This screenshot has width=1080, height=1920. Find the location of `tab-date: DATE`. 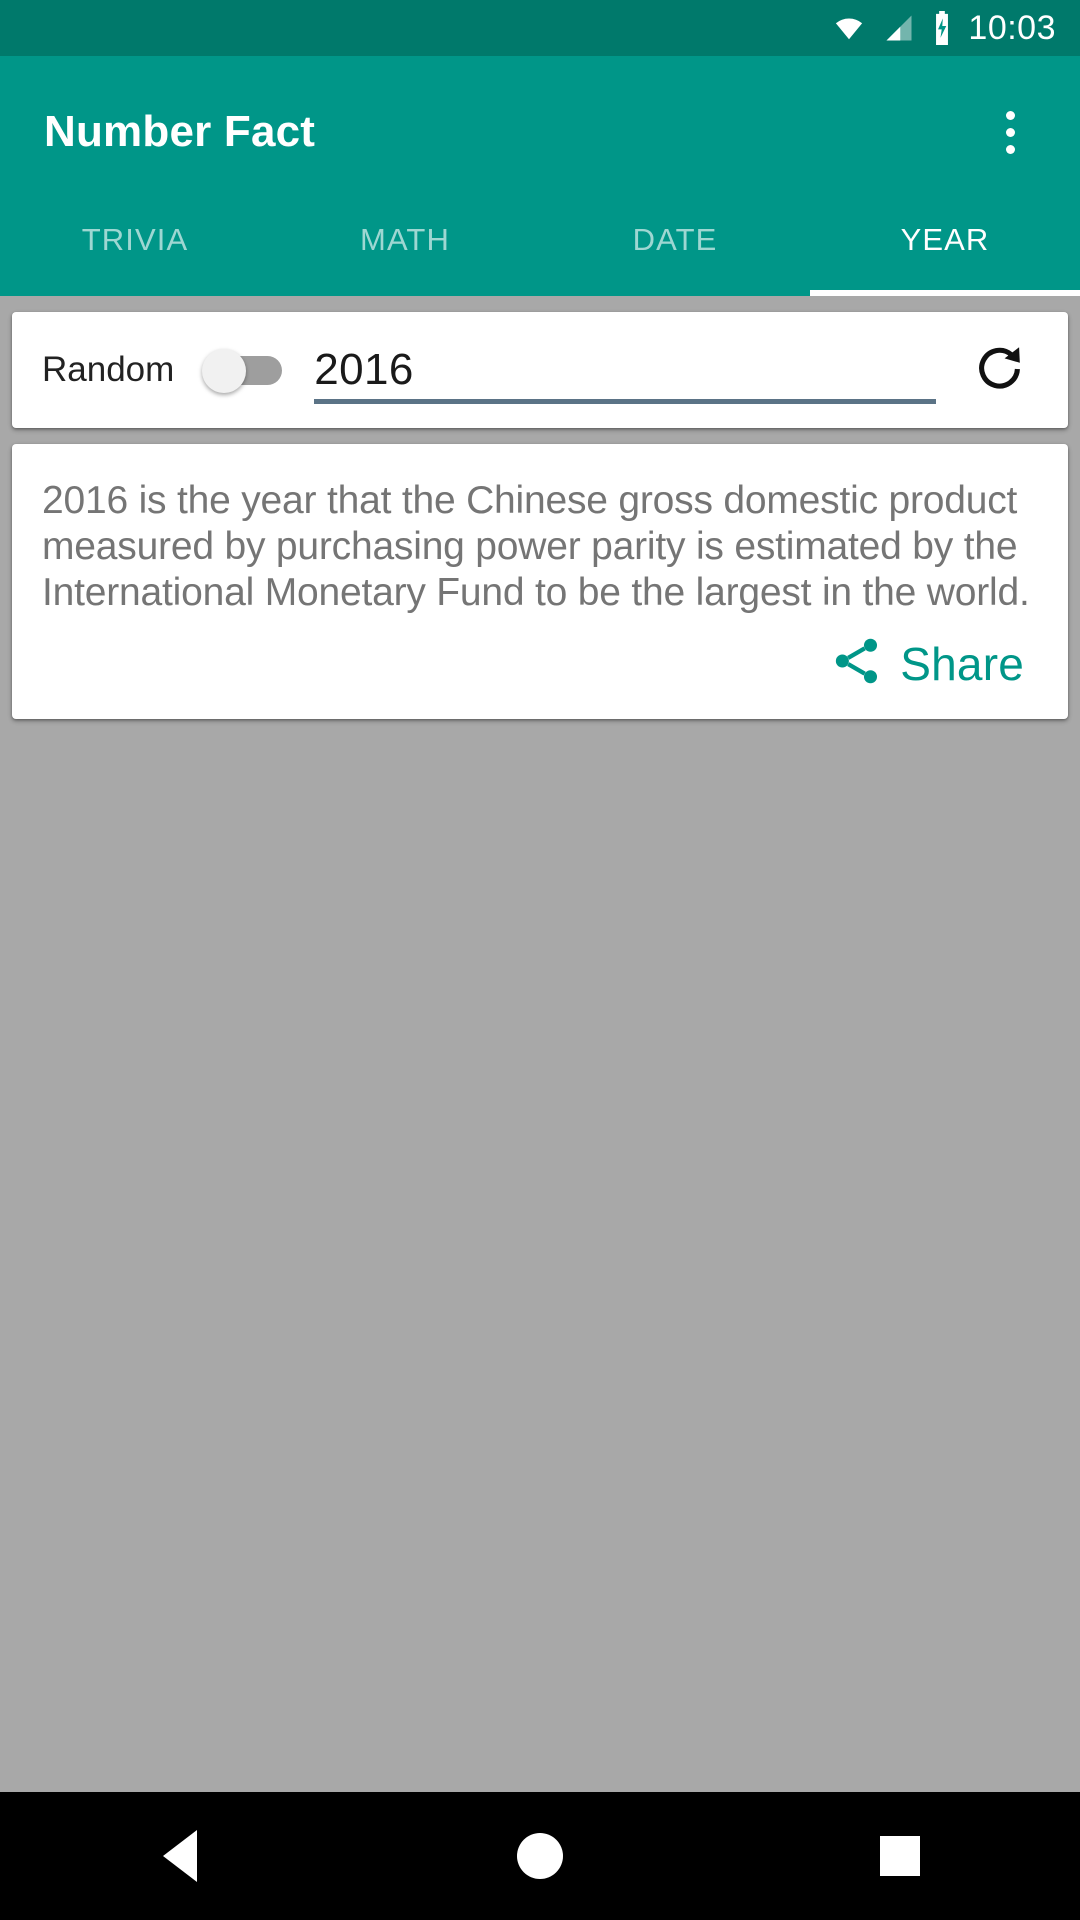

tab-date: DATE is located at coordinates (675, 252).